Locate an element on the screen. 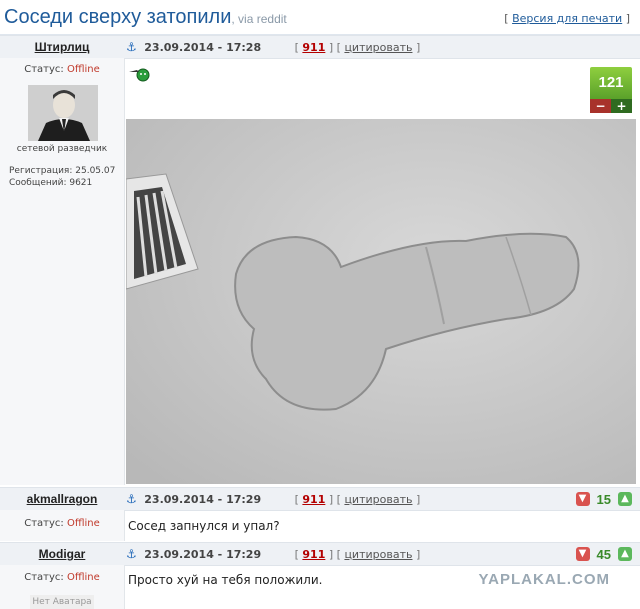 This screenshot has height=609, width=640. print-bracket-open: [ is located at coordinates (506, 18).